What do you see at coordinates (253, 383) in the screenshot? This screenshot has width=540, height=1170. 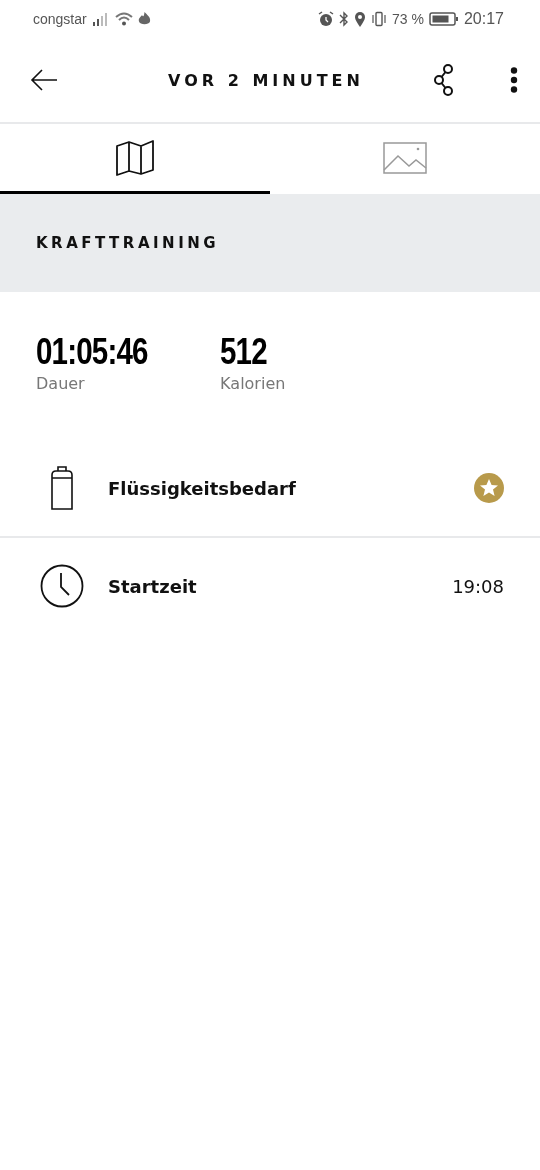 I see `stat-label: Kalorien` at bounding box center [253, 383].